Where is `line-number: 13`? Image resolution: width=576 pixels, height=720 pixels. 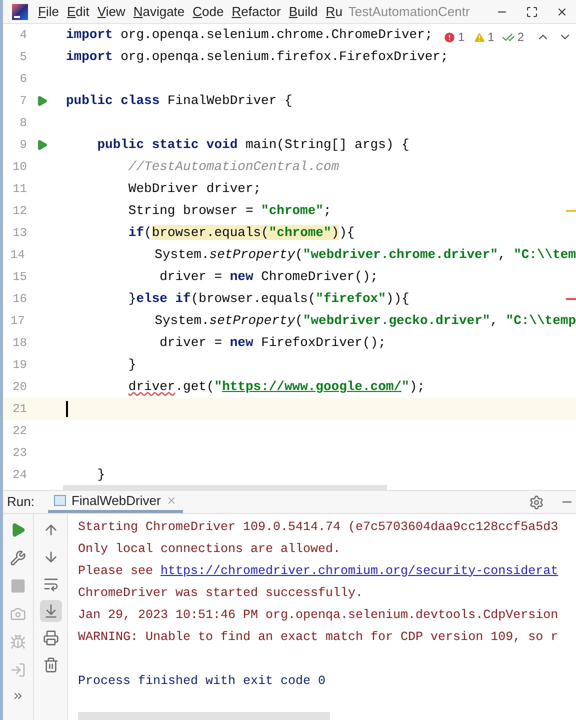
line-number: 13 is located at coordinates (19, 233).